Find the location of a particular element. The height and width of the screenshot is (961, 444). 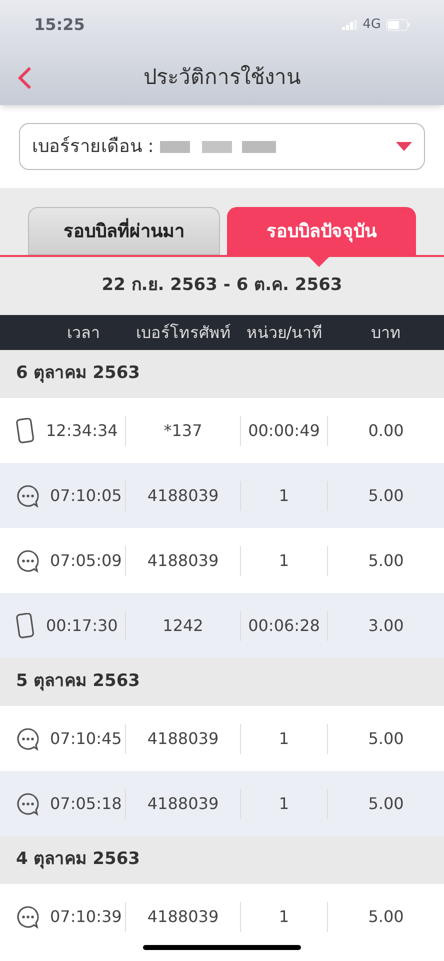

caret-icon is located at coordinates (404, 147).